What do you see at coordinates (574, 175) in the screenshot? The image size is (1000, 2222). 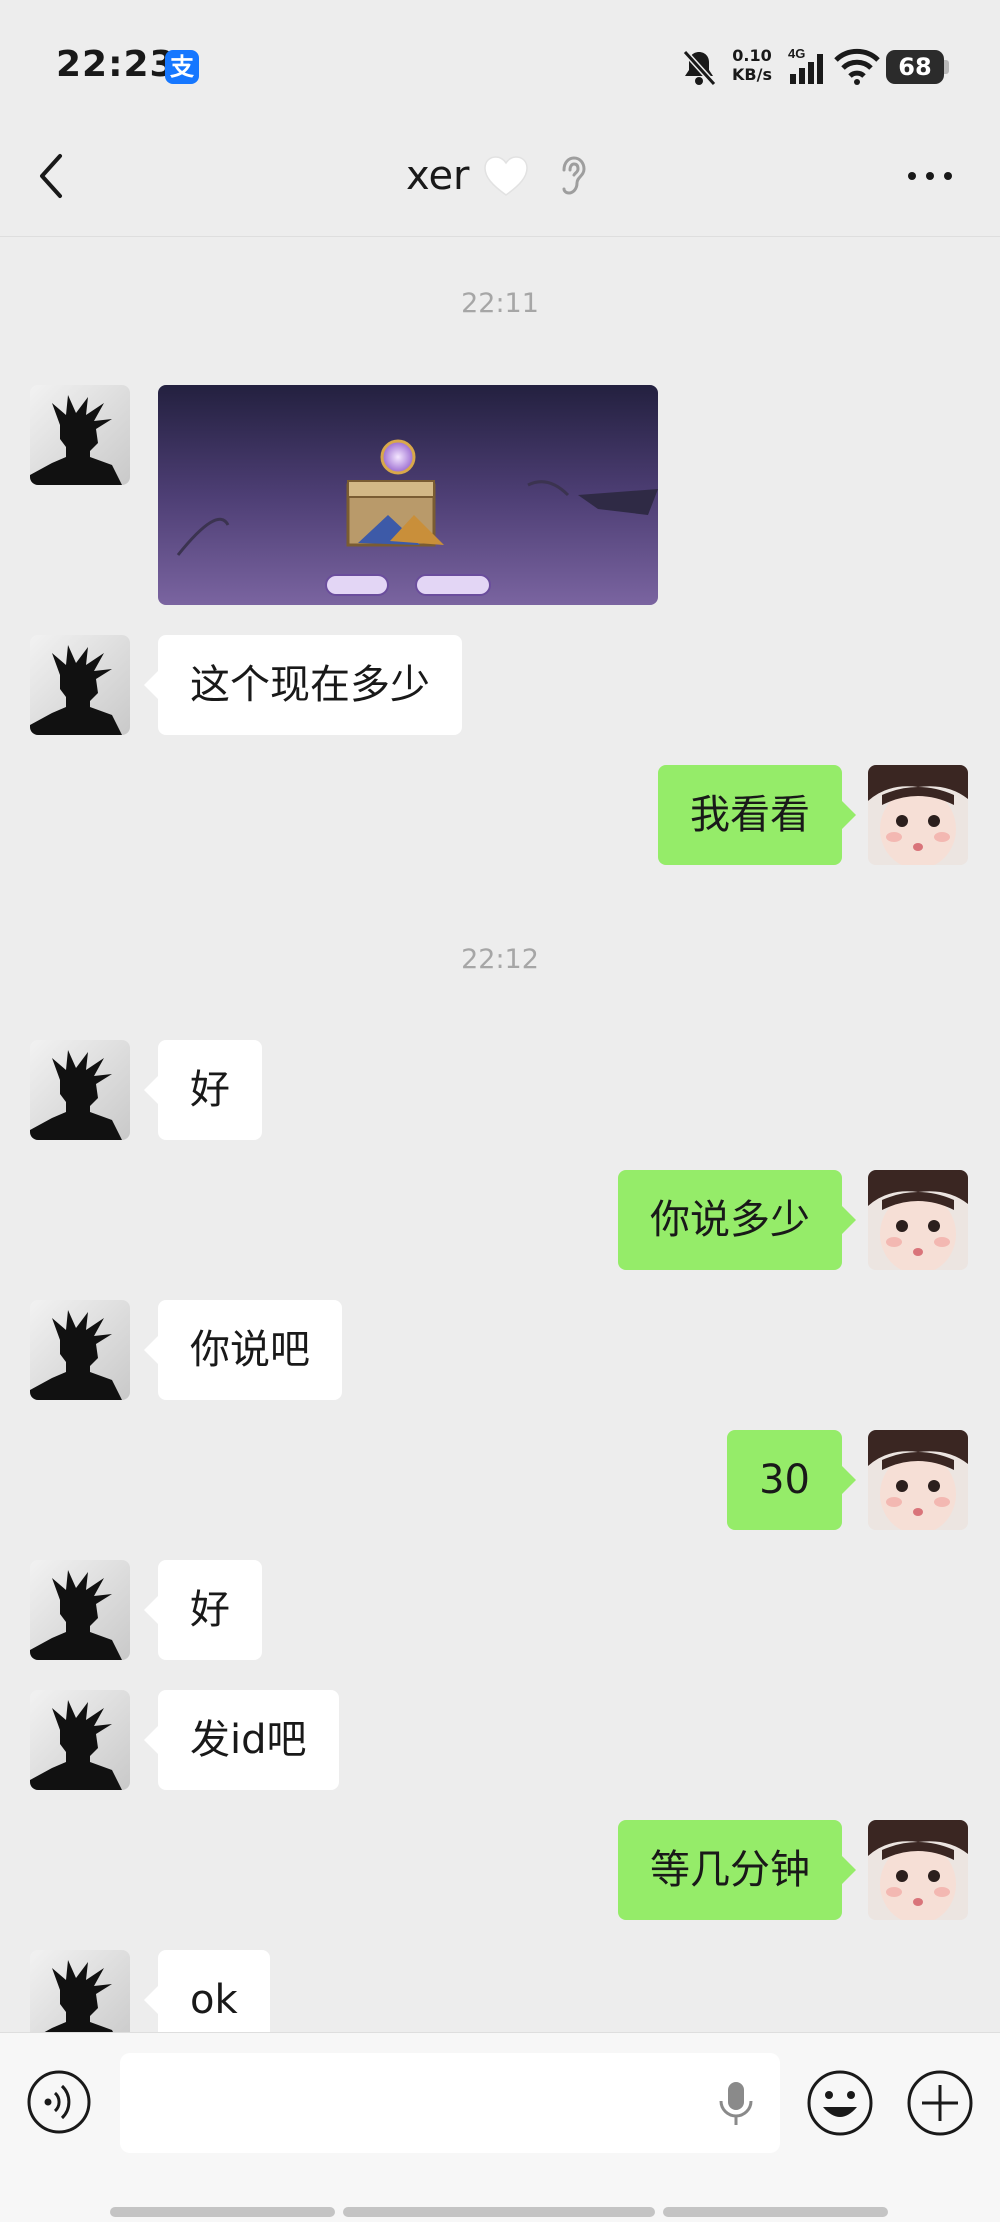 I see `ear-icon` at bounding box center [574, 175].